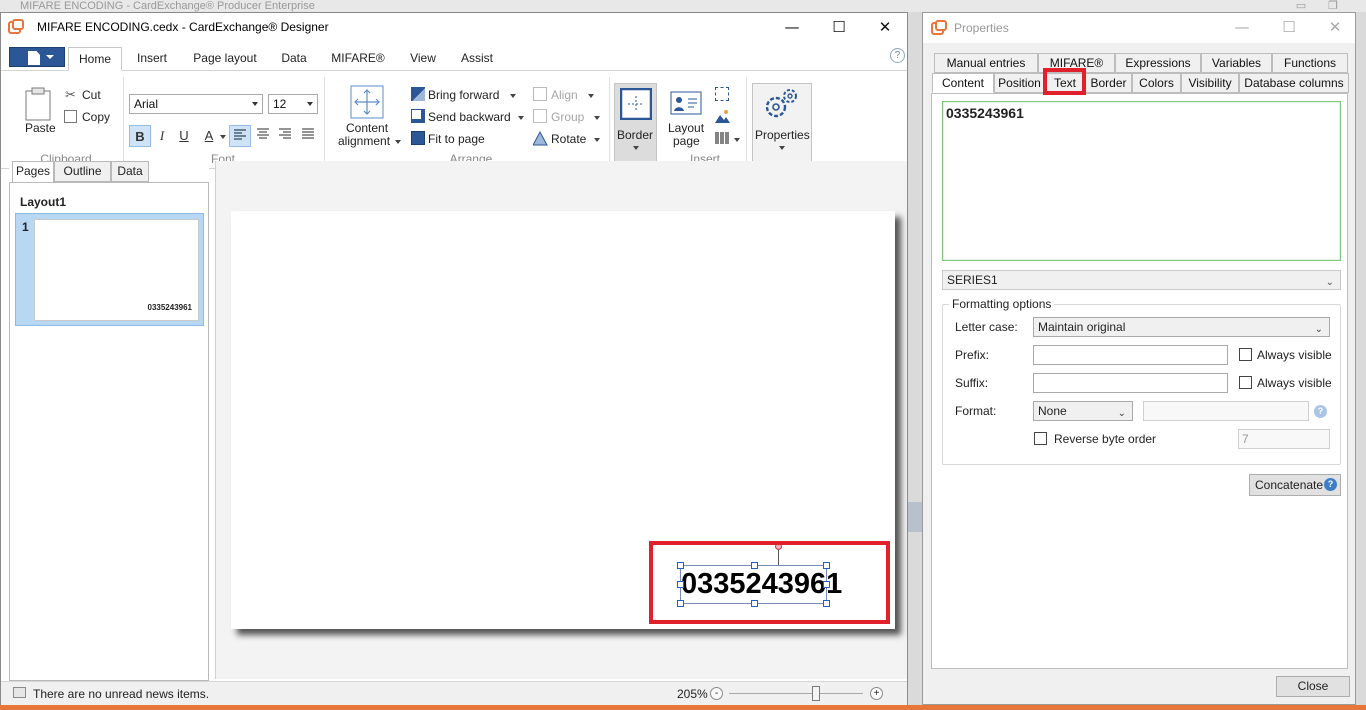 The height and width of the screenshot is (710, 1366). I want to click on file-menu-button, so click(37, 57).